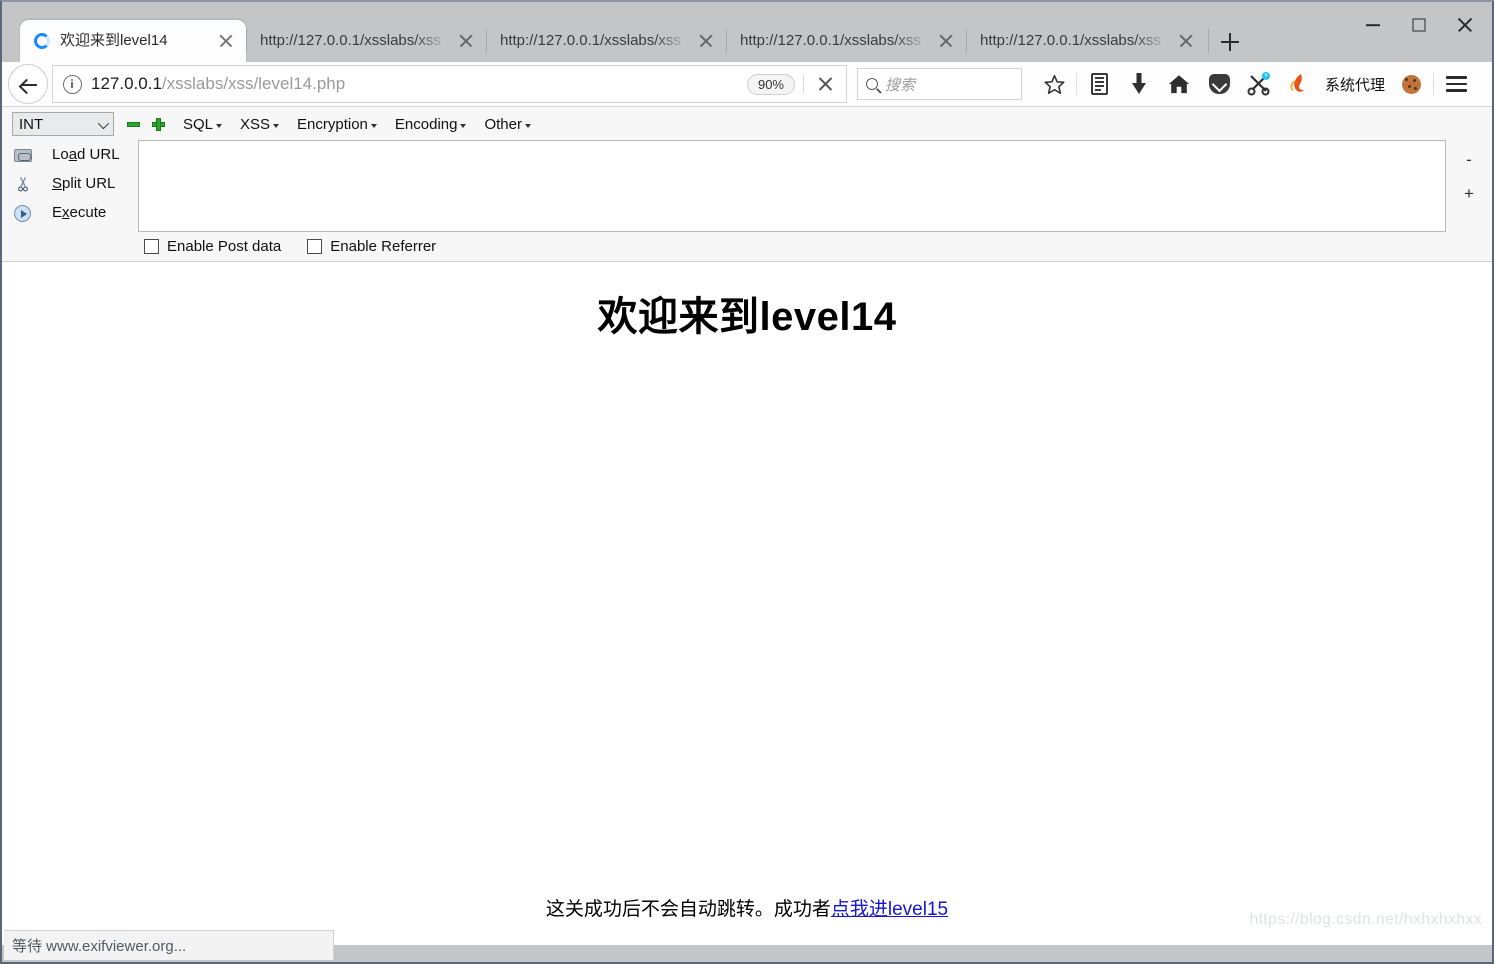 The height and width of the screenshot is (964, 1494). I want to click on zoom-level-badge: 90%, so click(770, 84).